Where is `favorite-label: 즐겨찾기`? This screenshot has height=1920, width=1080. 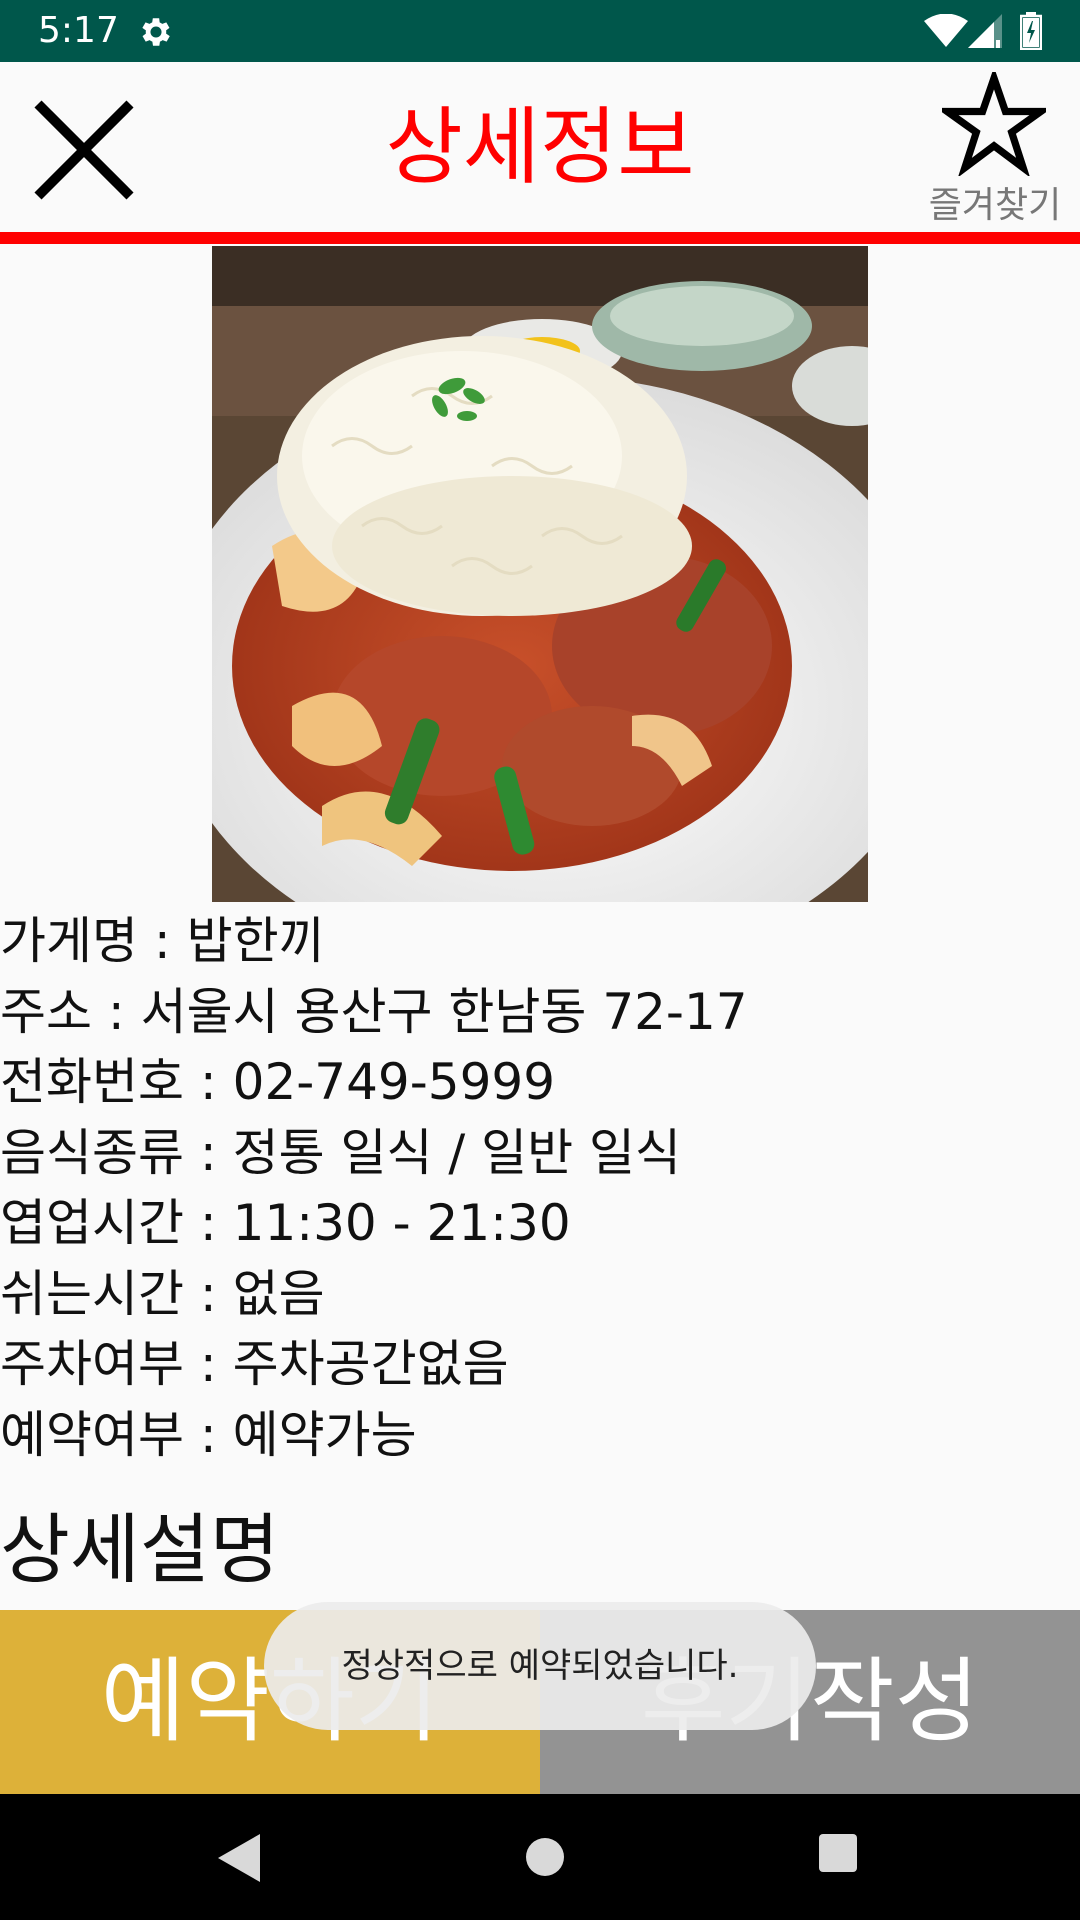
favorite-label: 즐겨찾기 is located at coordinates (995, 205).